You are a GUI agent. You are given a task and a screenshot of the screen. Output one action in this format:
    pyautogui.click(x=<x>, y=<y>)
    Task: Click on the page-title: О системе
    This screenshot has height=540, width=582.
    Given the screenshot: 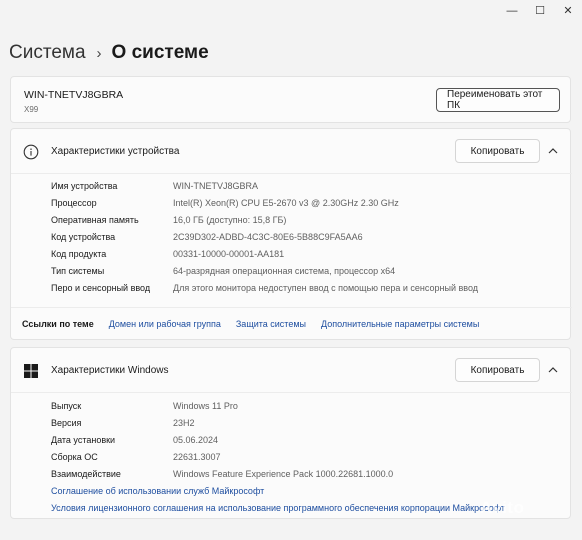 What is the action you would take?
    pyautogui.click(x=160, y=52)
    